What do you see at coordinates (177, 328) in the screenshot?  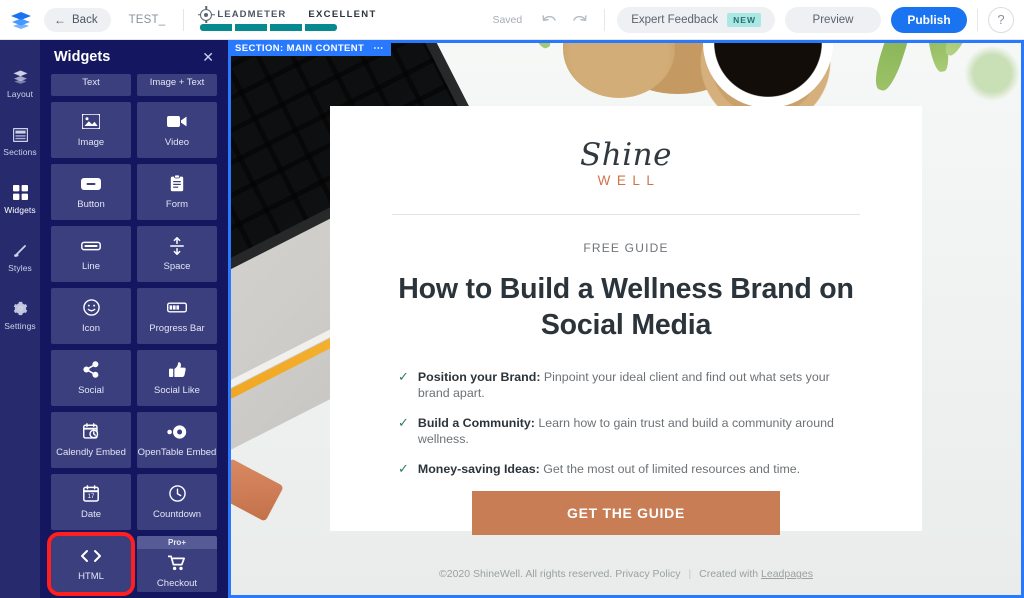 I see `widget-label: Progress Bar` at bounding box center [177, 328].